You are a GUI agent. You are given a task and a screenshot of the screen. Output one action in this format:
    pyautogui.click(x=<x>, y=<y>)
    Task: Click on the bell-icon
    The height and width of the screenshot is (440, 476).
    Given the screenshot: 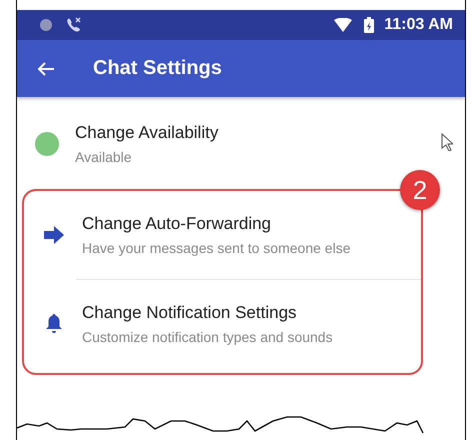 What is the action you would take?
    pyautogui.click(x=54, y=324)
    